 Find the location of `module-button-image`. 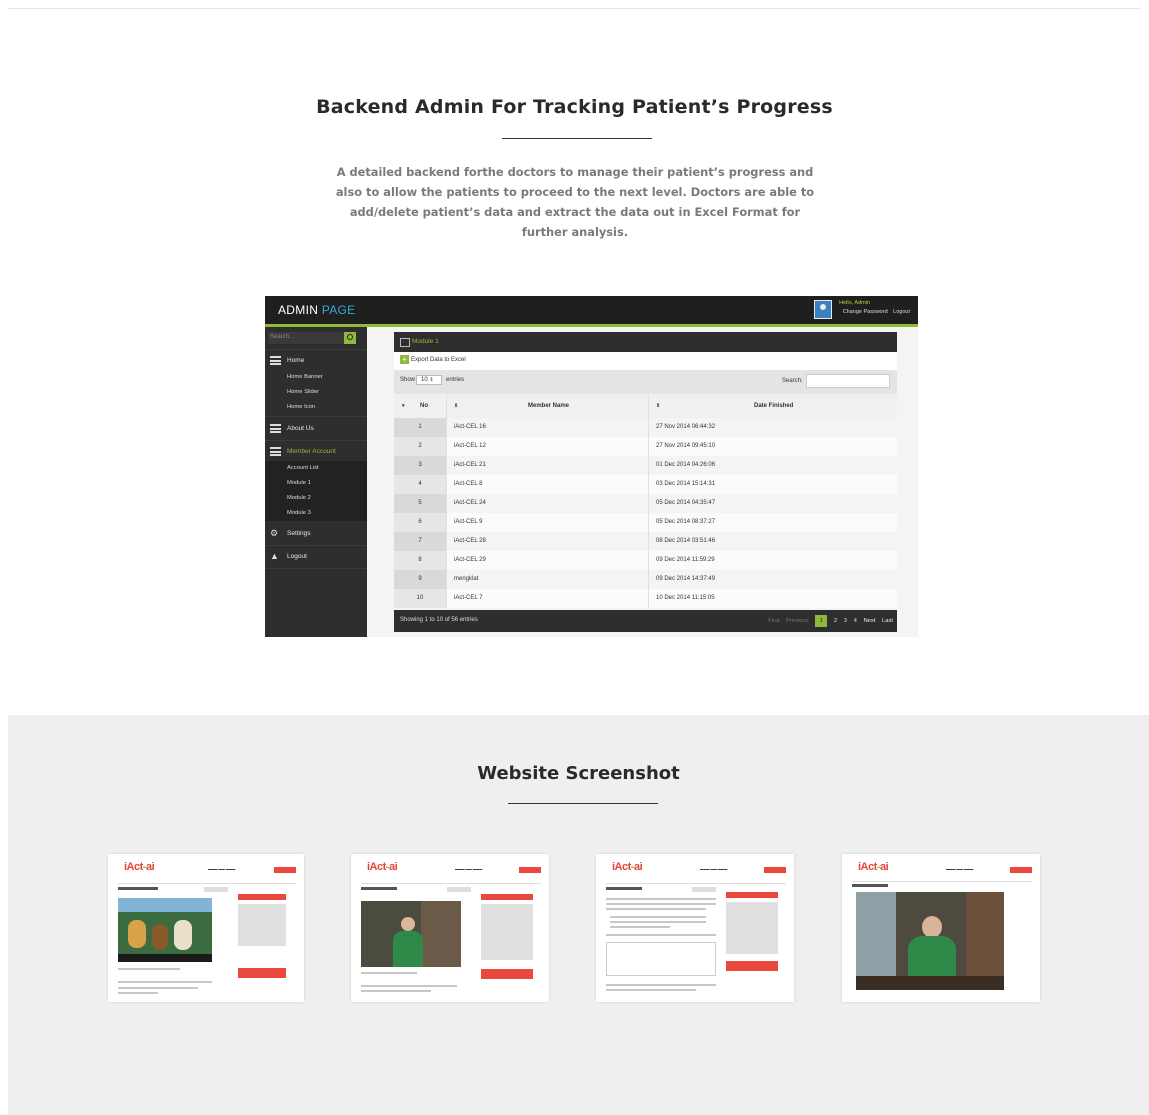

module-button-image is located at coordinates (507, 897).